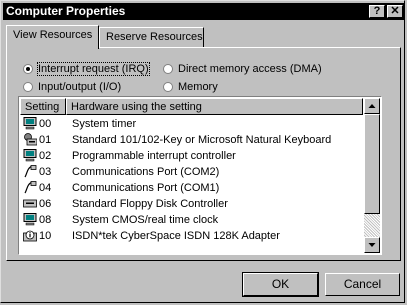 The height and width of the screenshot is (305, 407). Describe the element at coordinates (45, 220) in the screenshot. I see `row-setting: 08` at that location.